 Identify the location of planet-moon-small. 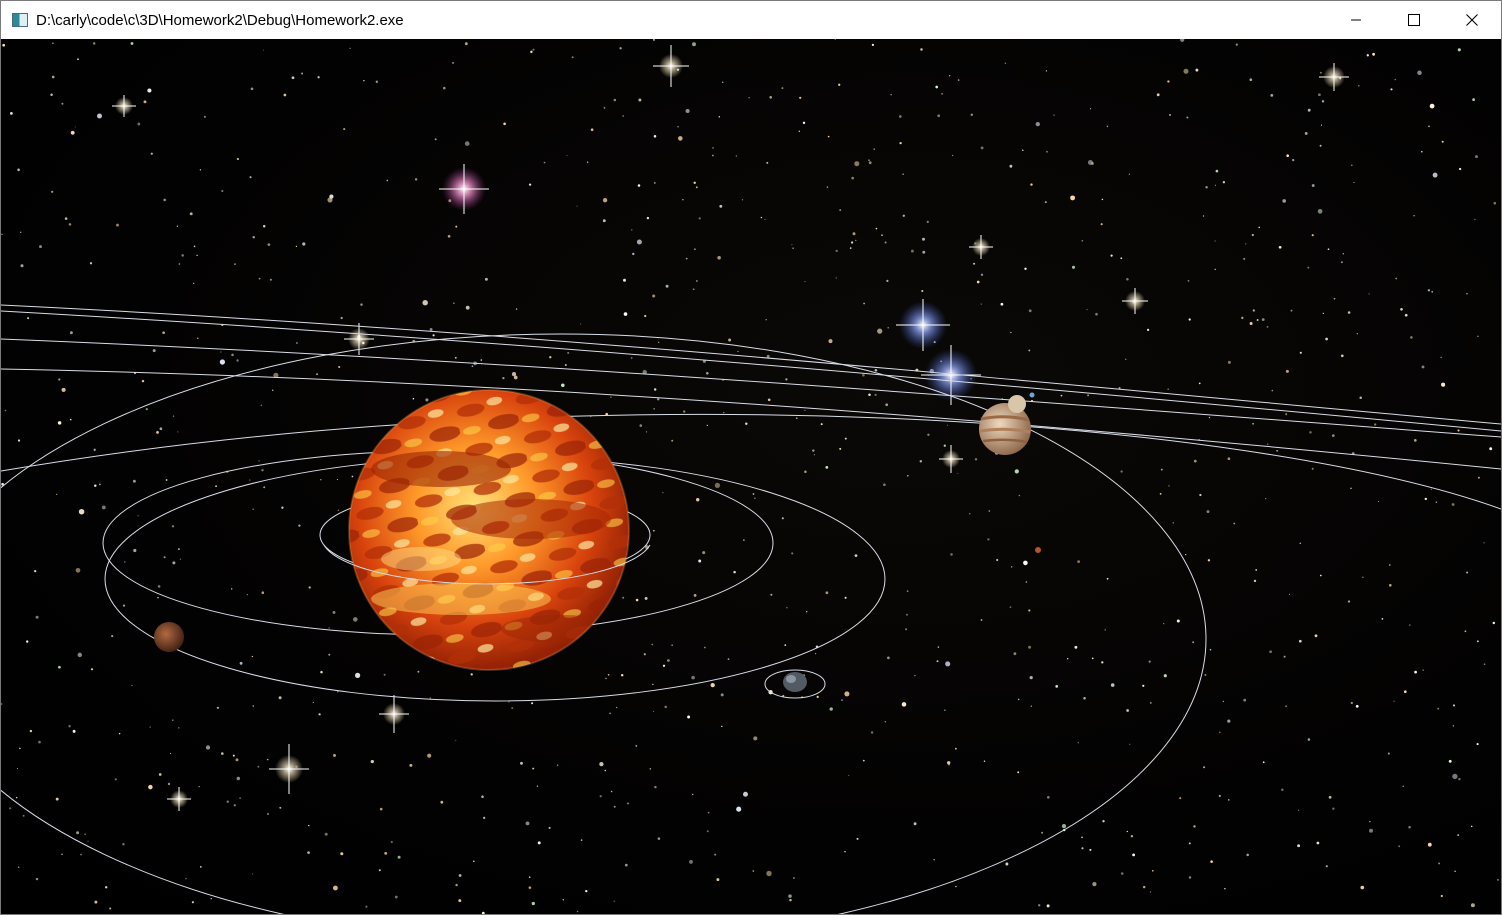
(1017, 404).